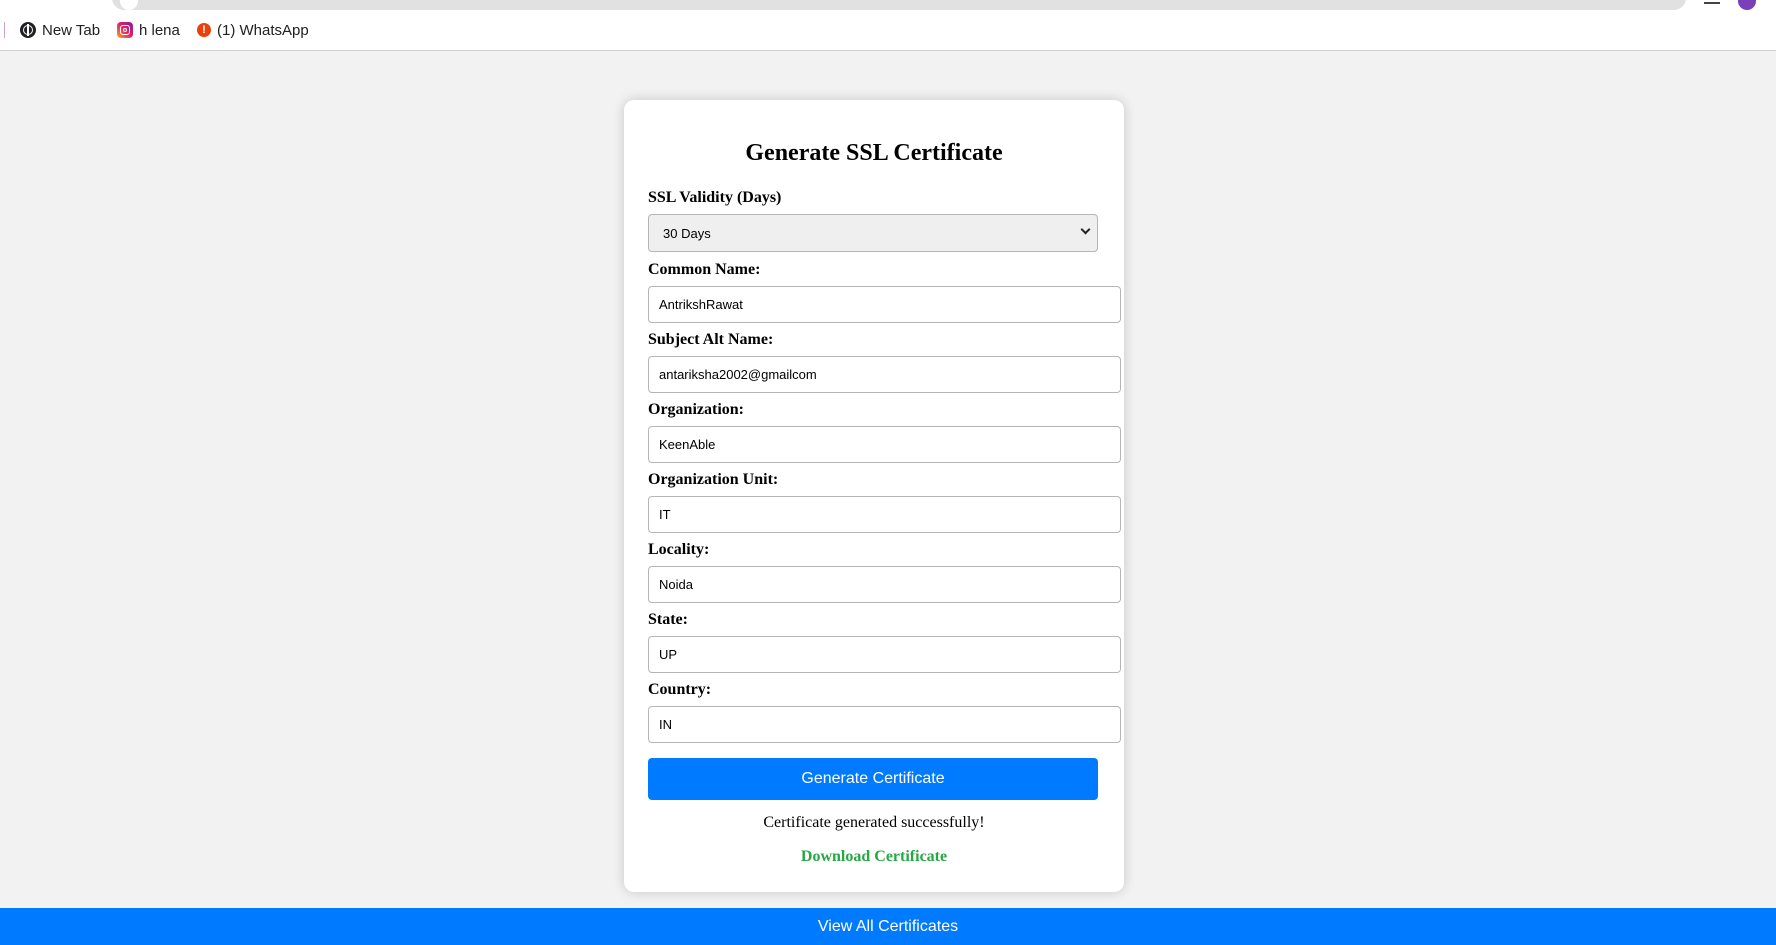 Image resolution: width=1776 pixels, height=945 pixels. Describe the element at coordinates (696, 409) in the screenshot. I see `organization-label: Organization:` at that location.